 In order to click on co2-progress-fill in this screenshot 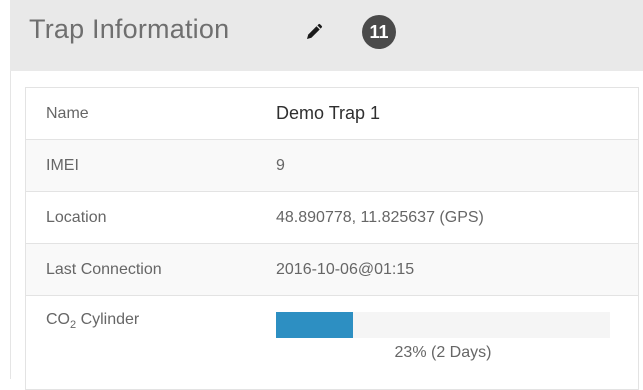, I will do `click(314, 325)`.